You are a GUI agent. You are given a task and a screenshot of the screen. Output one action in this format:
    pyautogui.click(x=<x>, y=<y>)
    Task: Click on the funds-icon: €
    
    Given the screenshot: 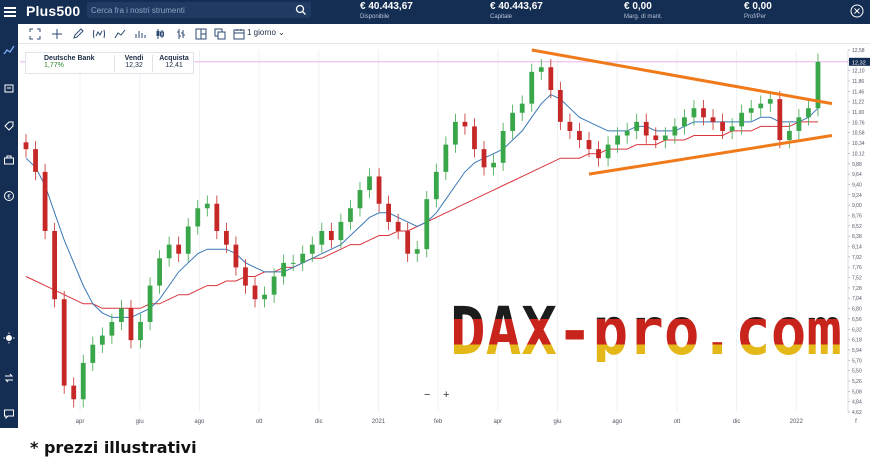 What is the action you would take?
    pyautogui.click(x=9, y=196)
    